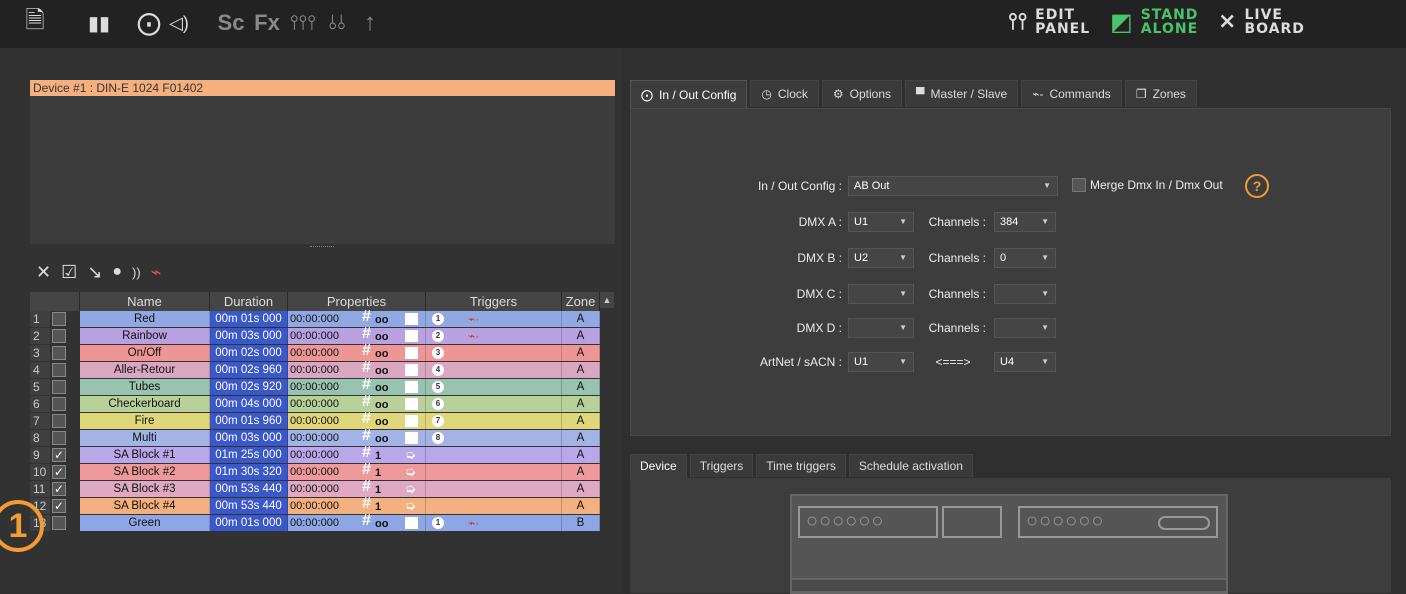  Describe the element at coordinates (249, 301) in the screenshot. I see `col-header-duration: Duration` at that location.